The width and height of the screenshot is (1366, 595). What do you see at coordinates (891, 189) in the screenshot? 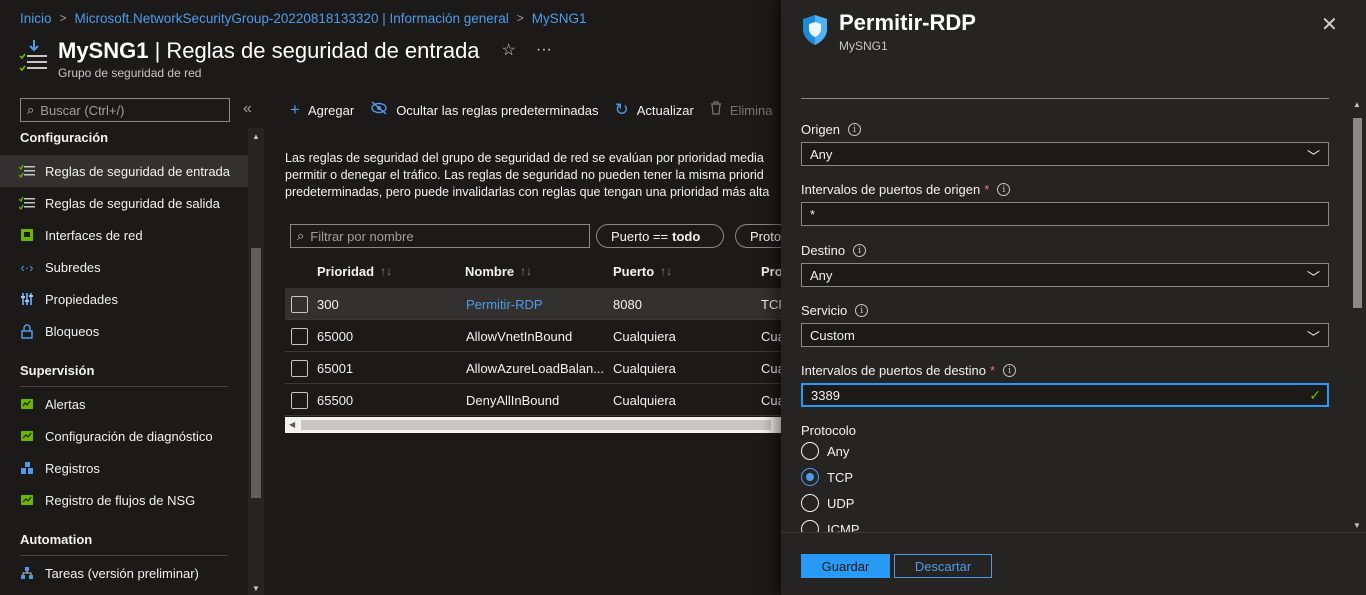
I see `field-label-text: Intervalos de puertos de origen` at bounding box center [891, 189].